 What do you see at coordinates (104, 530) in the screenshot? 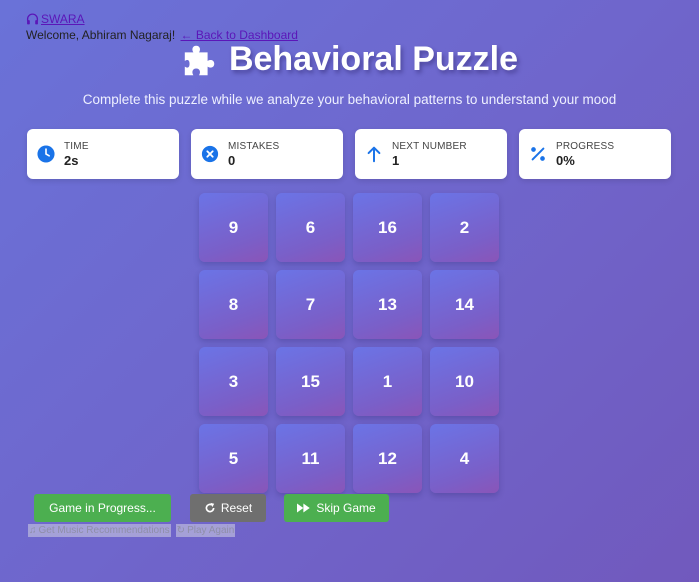
I see `get-music-recommendations-label: Get Music Recommendations` at bounding box center [104, 530].